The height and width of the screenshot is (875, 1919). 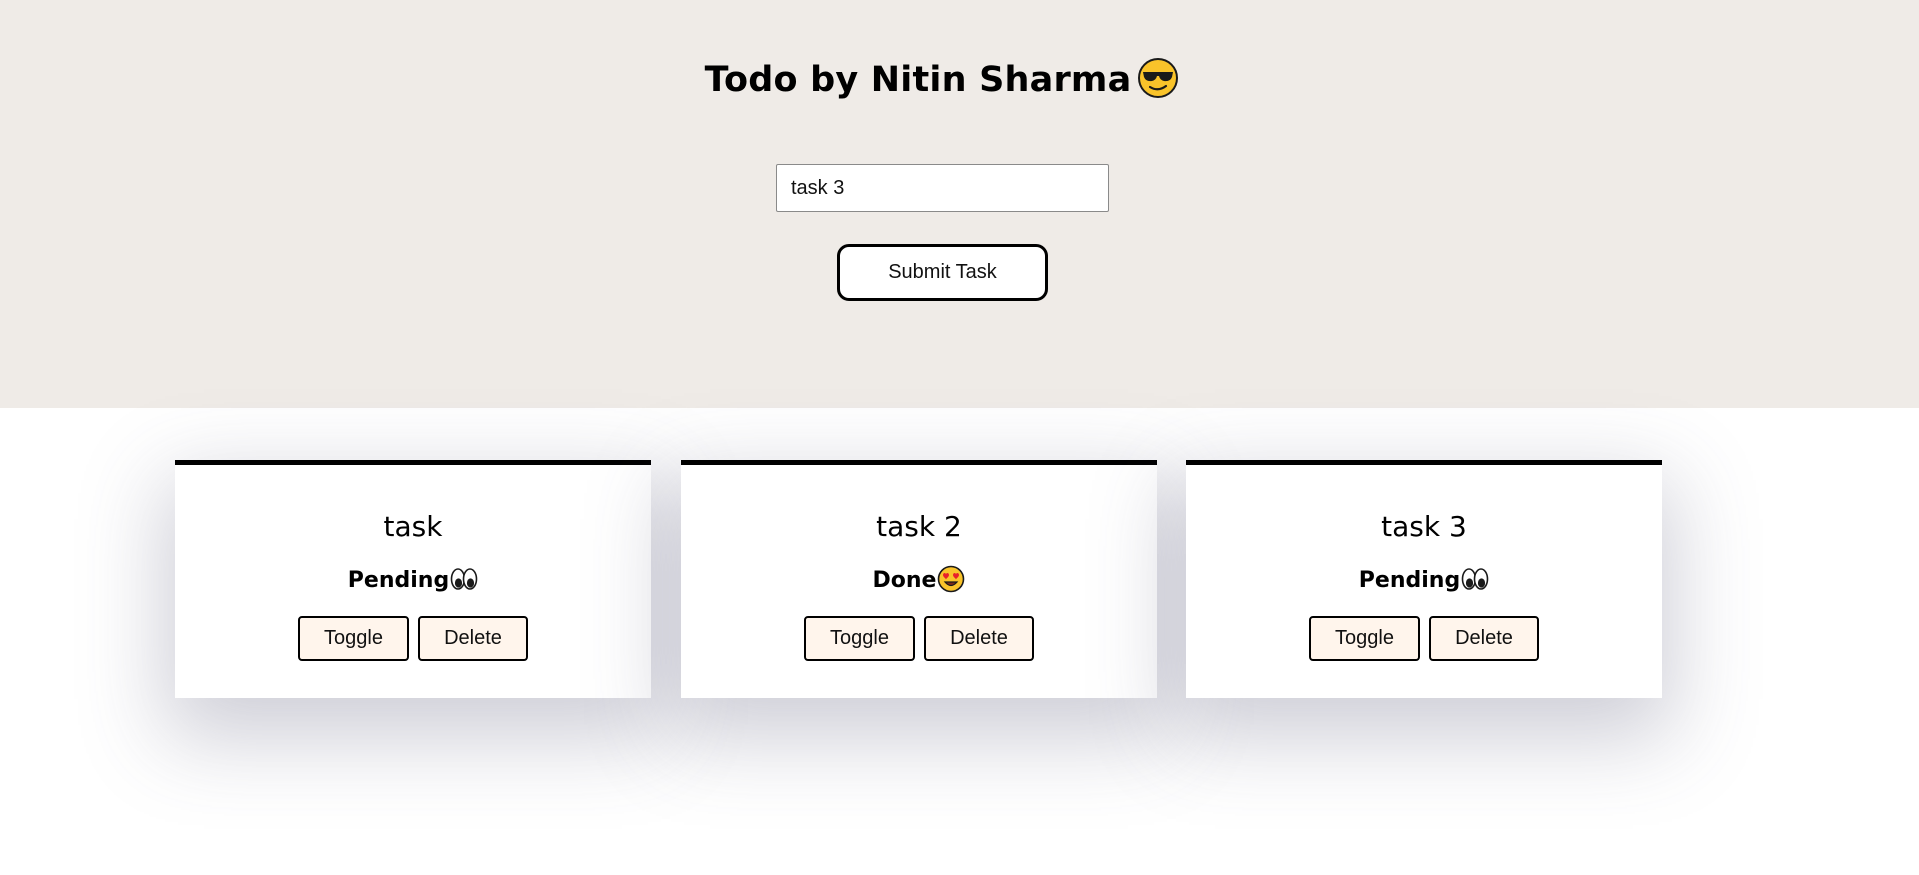 What do you see at coordinates (1424, 526) in the screenshot?
I see `task-title: task 3` at bounding box center [1424, 526].